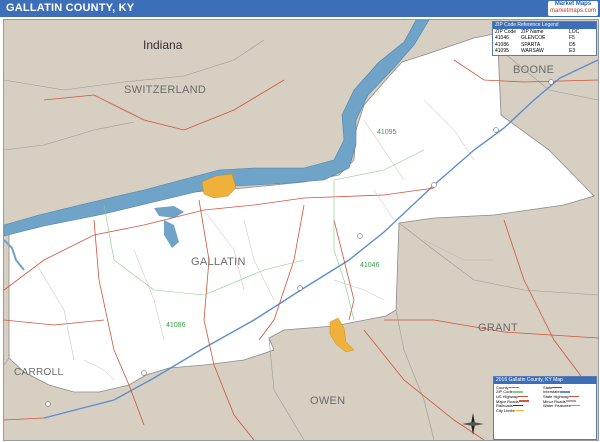 This screenshot has width=600, height=442. I want to click on logo-line-2: marketmaps.com, so click(572, 11).